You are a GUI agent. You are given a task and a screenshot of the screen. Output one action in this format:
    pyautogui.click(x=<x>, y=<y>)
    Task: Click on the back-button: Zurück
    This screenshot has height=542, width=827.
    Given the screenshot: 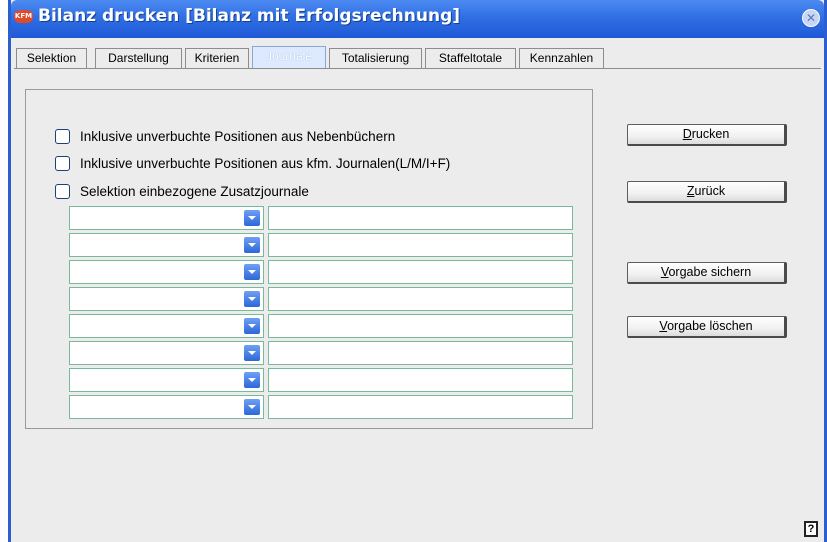 What is the action you would take?
    pyautogui.click(x=707, y=192)
    